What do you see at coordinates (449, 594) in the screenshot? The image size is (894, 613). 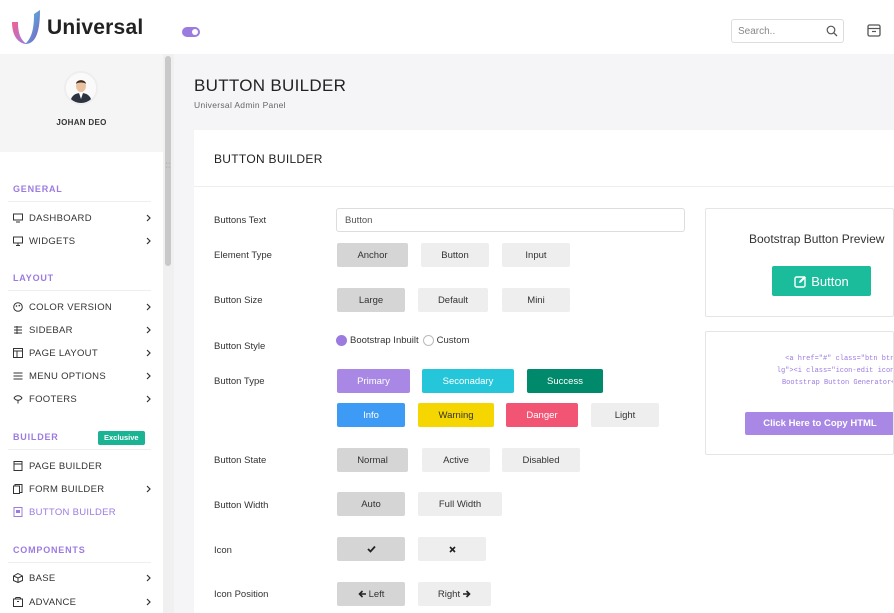 I see `icon-position-label: Right` at bounding box center [449, 594].